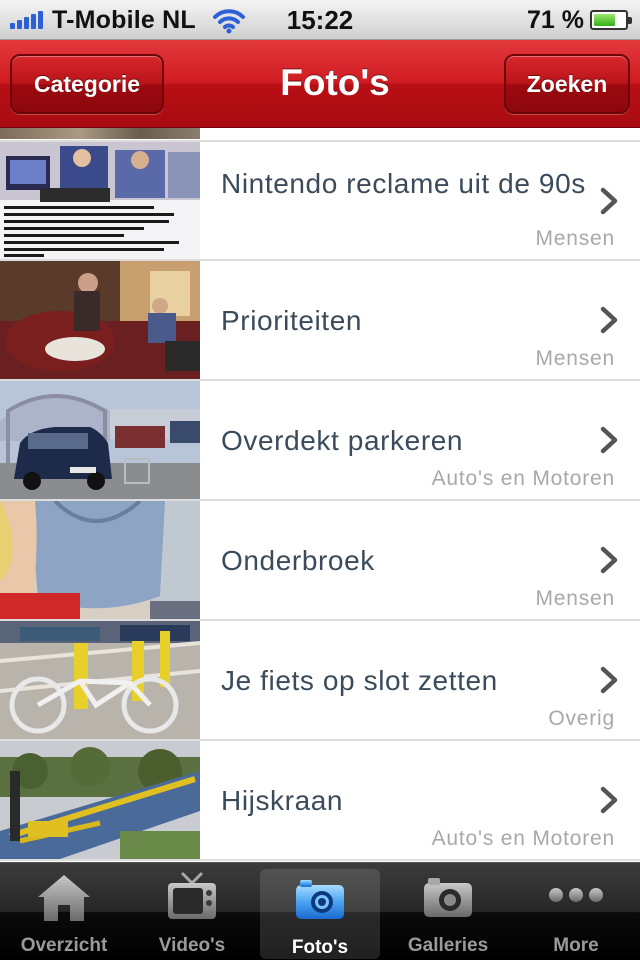 This screenshot has height=960, width=640. What do you see at coordinates (87, 84) in the screenshot?
I see `categorie-button: Categorie` at bounding box center [87, 84].